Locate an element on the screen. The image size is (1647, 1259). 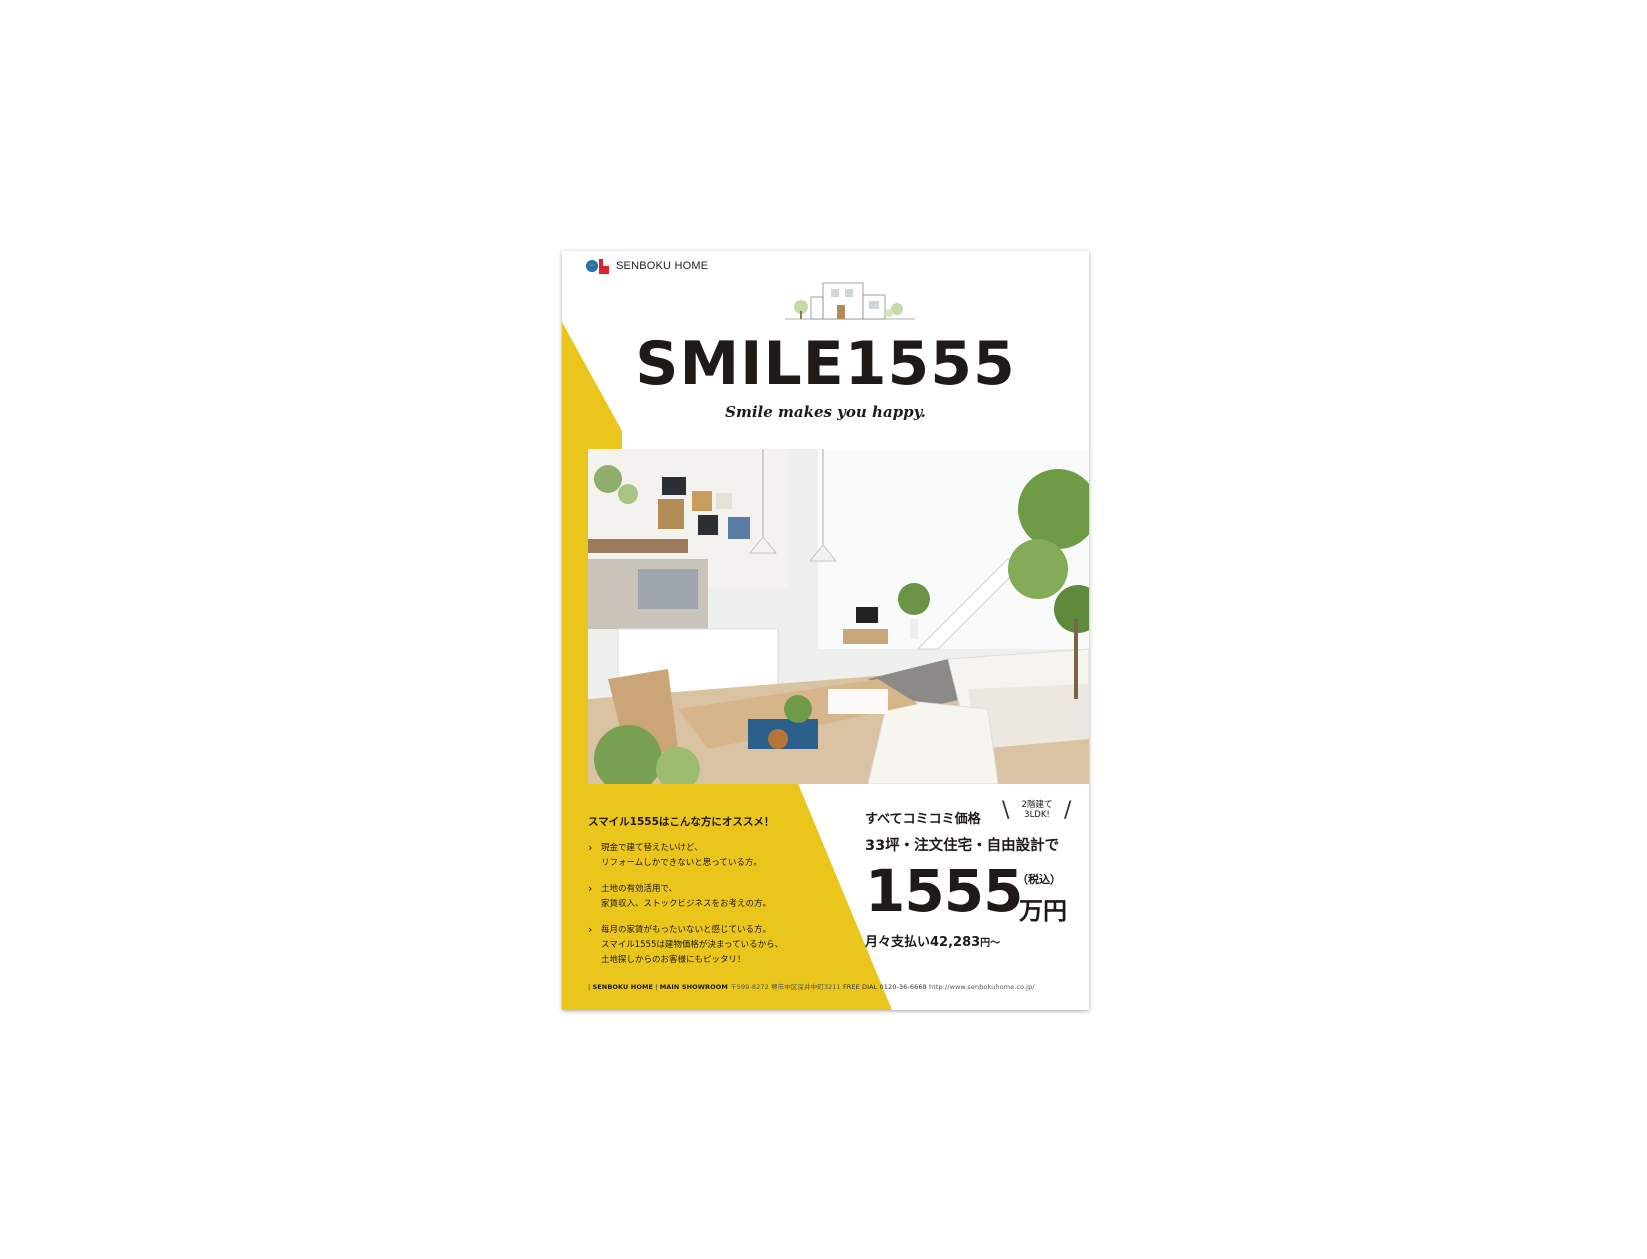
footer-address: 堺市中区深井中町3211 is located at coordinates (806, 987).